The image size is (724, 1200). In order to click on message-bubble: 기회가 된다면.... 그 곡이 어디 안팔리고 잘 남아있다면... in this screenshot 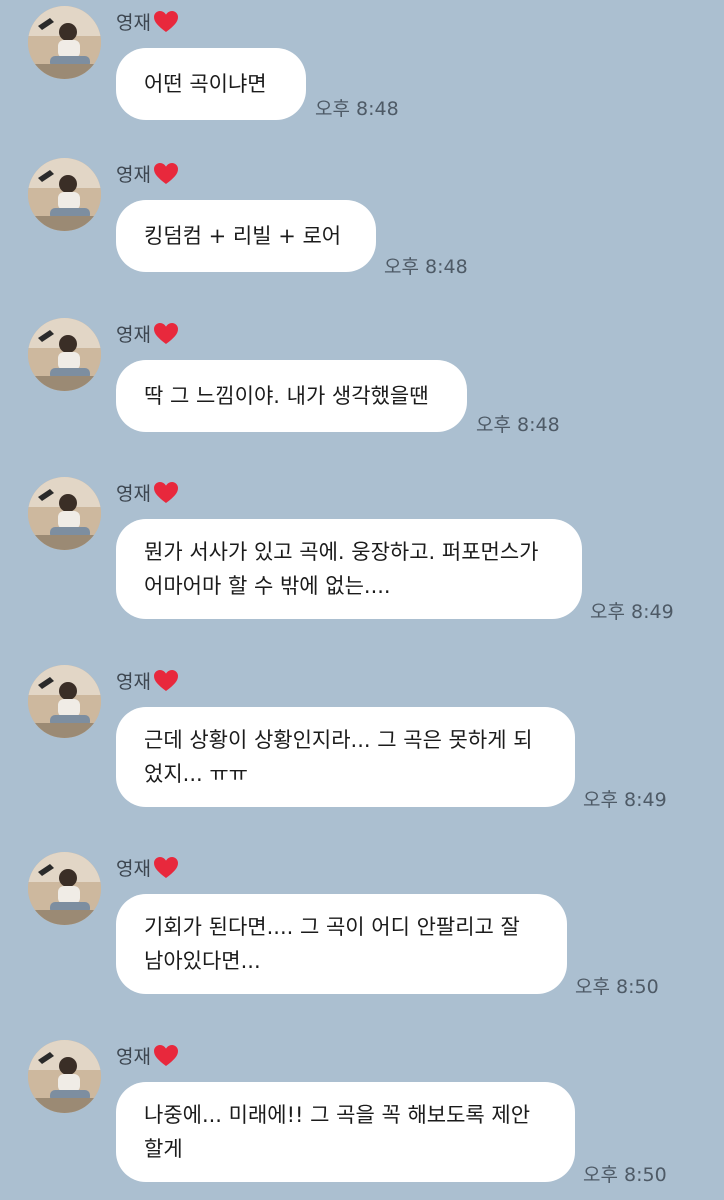, I will do `click(341, 944)`.